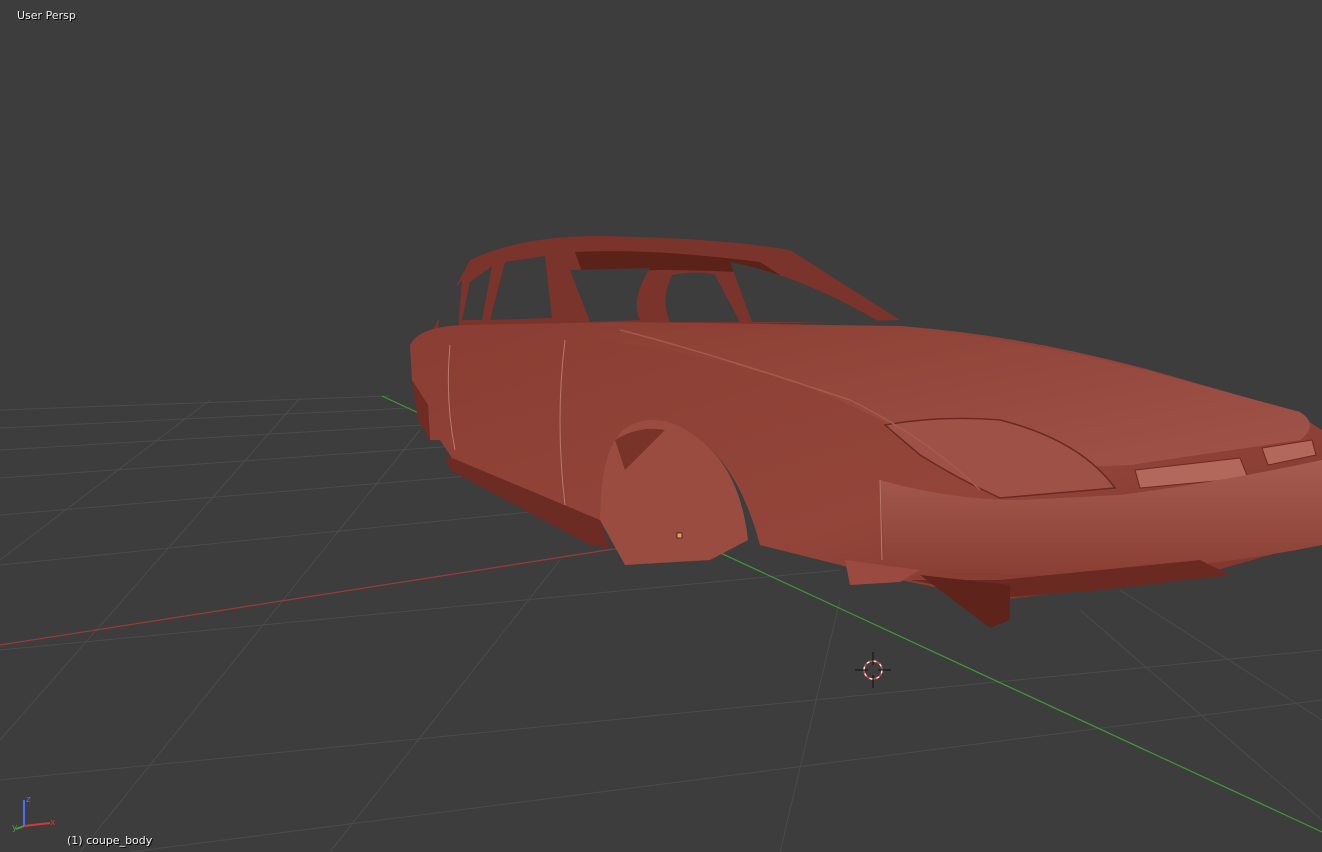 This screenshot has width=1322, height=852. I want to click on active-object-label: (1) coupe_body, so click(110, 840).